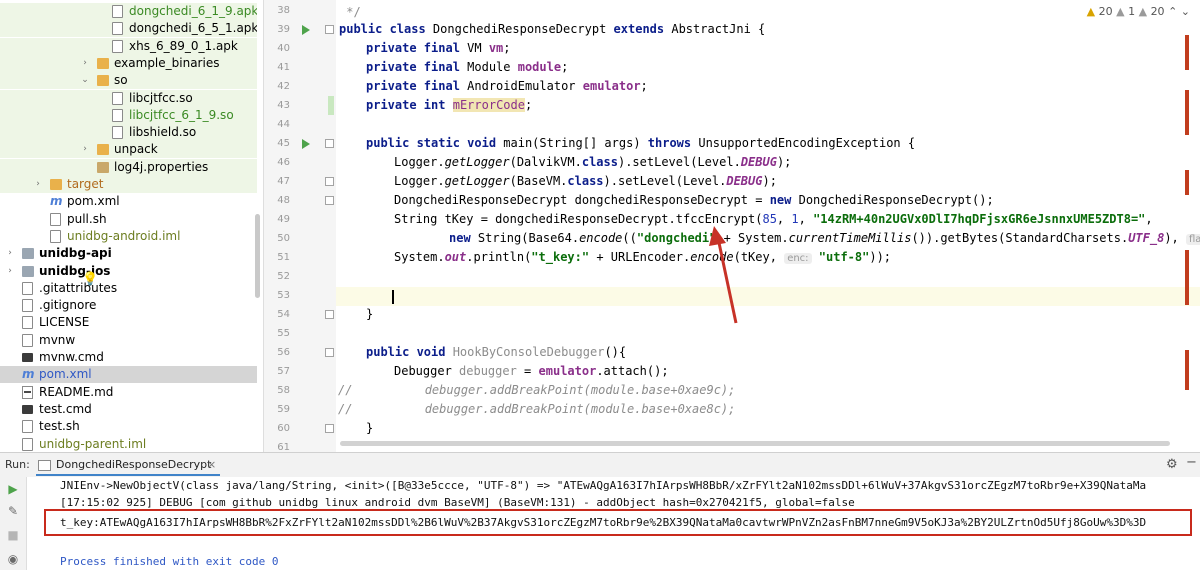 This screenshot has height=570, width=1200. What do you see at coordinates (283, 67) in the screenshot?
I see `line-number: 41` at bounding box center [283, 67].